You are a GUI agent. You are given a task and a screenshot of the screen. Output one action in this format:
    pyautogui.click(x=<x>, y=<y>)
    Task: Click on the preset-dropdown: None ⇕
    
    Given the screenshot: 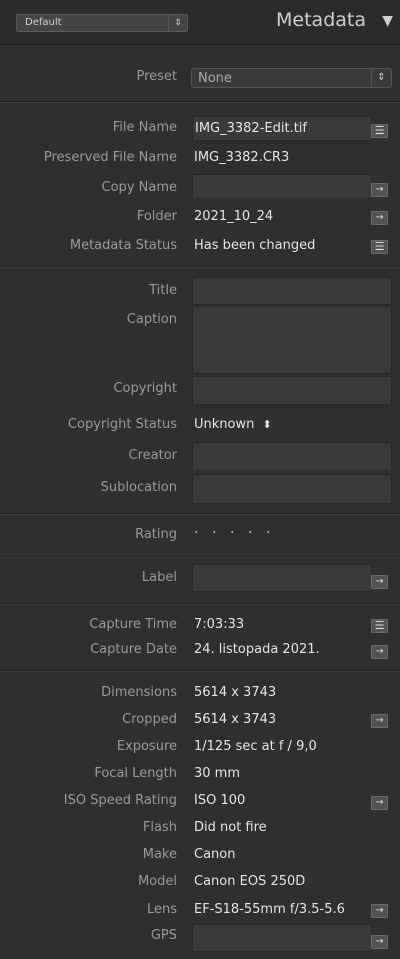 What is the action you would take?
    pyautogui.click(x=291, y=78)
    